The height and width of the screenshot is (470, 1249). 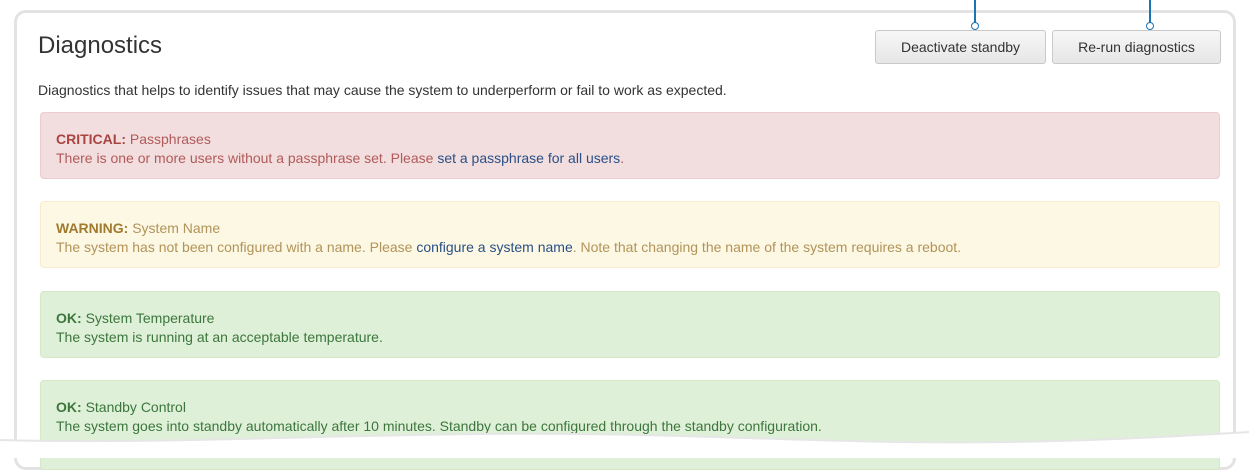 What do you see at coordinates (960, 47) in the screenshot?
I see `deactivate-standby-button: Deactivate standby` at bounding box center [960, 47].